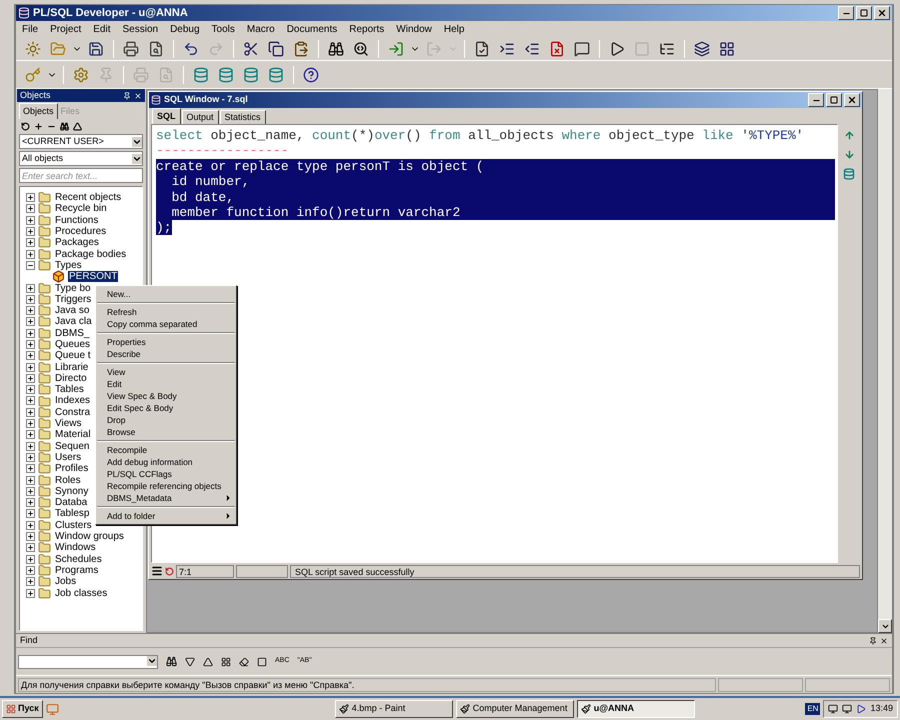  Describe the element at coordinates (166, 450) in the screenshot. I see `menu-item: Recompile` at that location.